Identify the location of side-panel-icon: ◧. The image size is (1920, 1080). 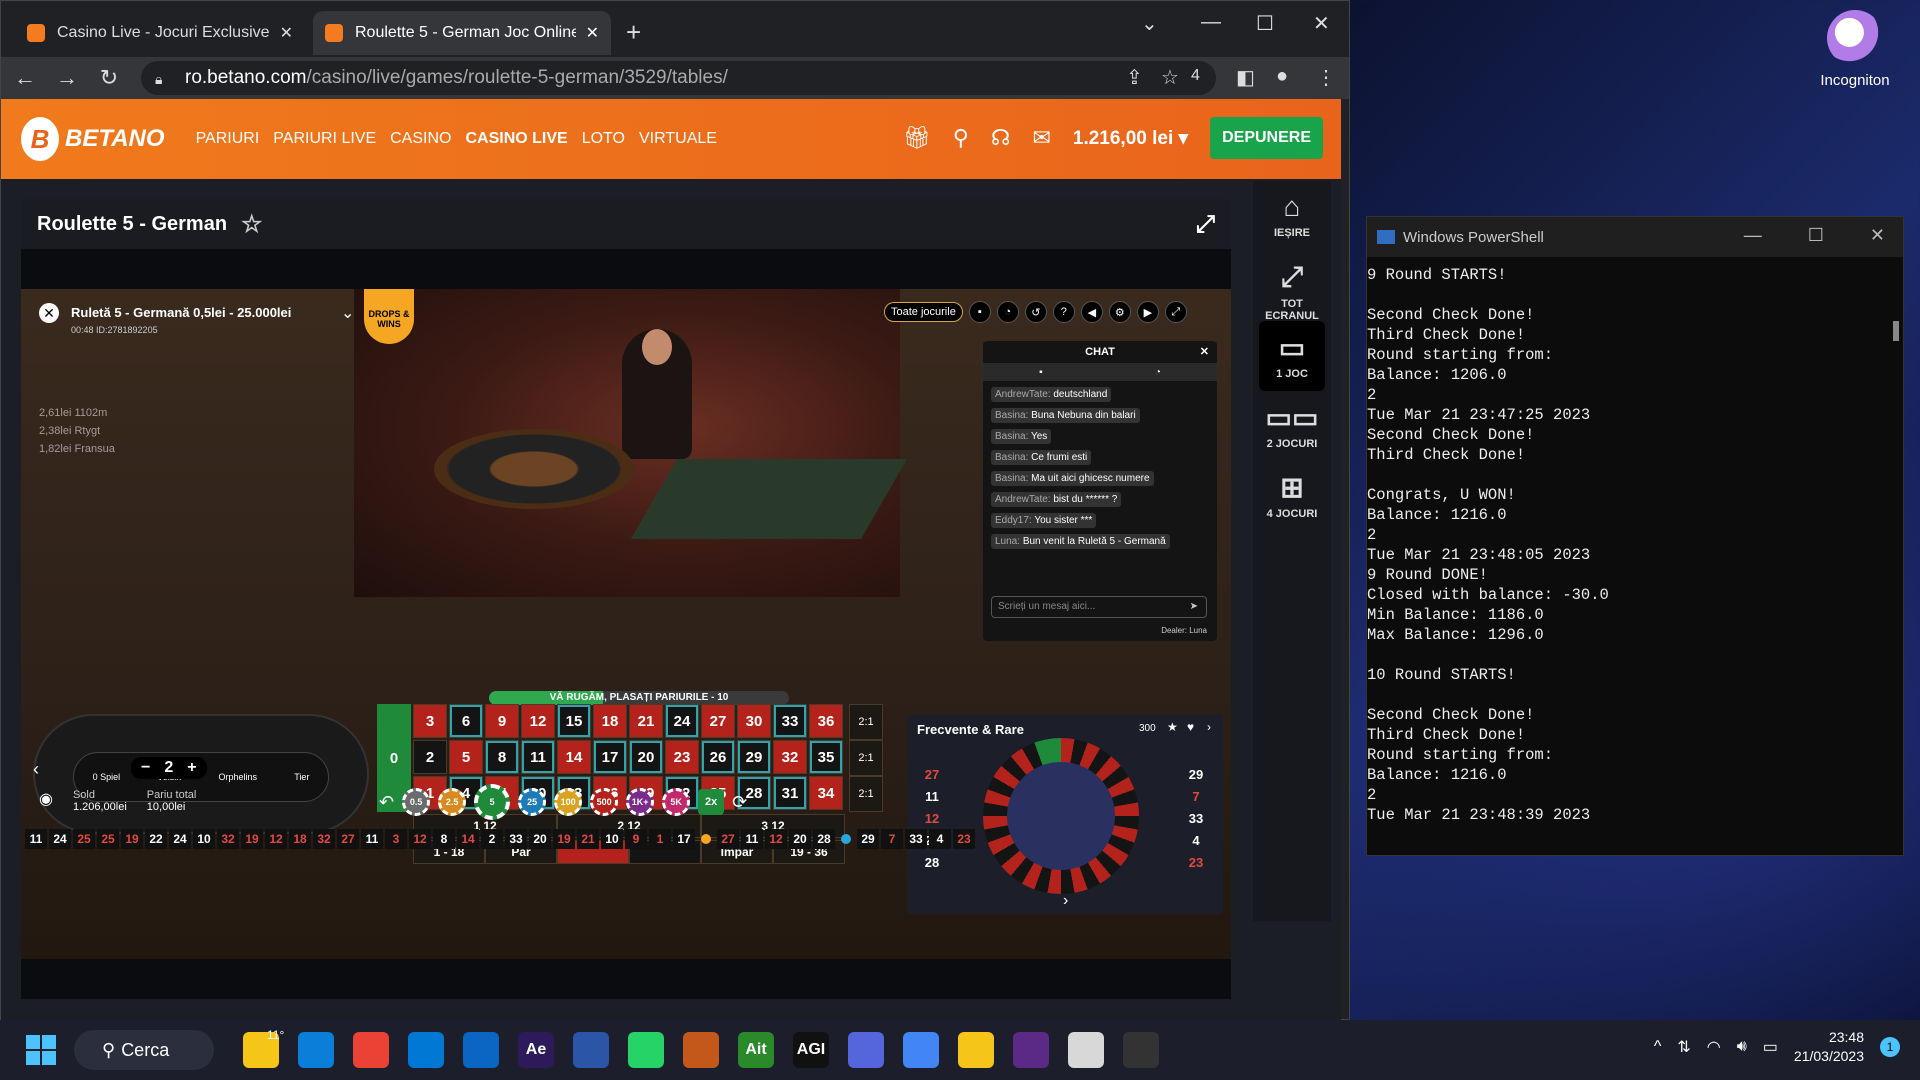
(1245, 77).